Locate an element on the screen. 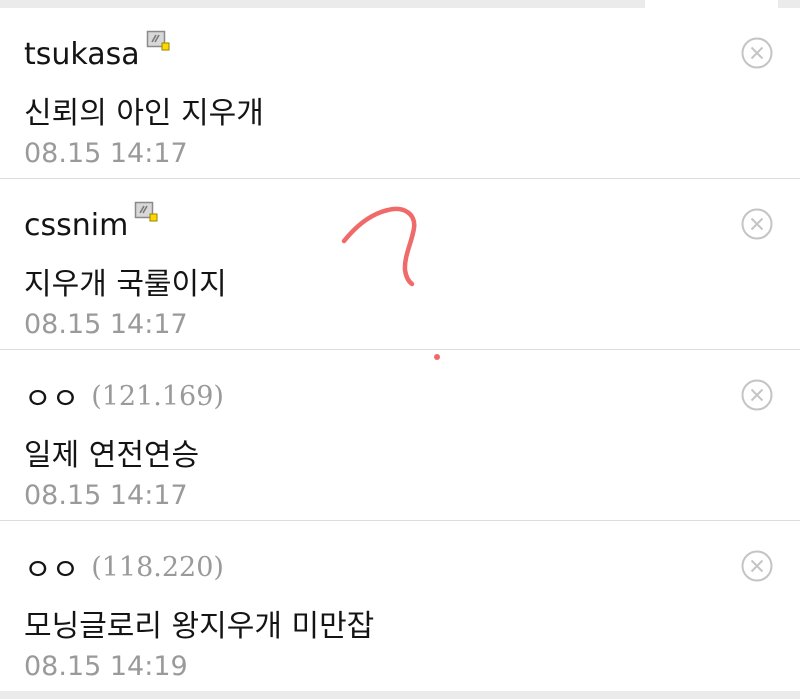  comment-text: 지우개 국룰이지 is located at coordinates (125, 284).